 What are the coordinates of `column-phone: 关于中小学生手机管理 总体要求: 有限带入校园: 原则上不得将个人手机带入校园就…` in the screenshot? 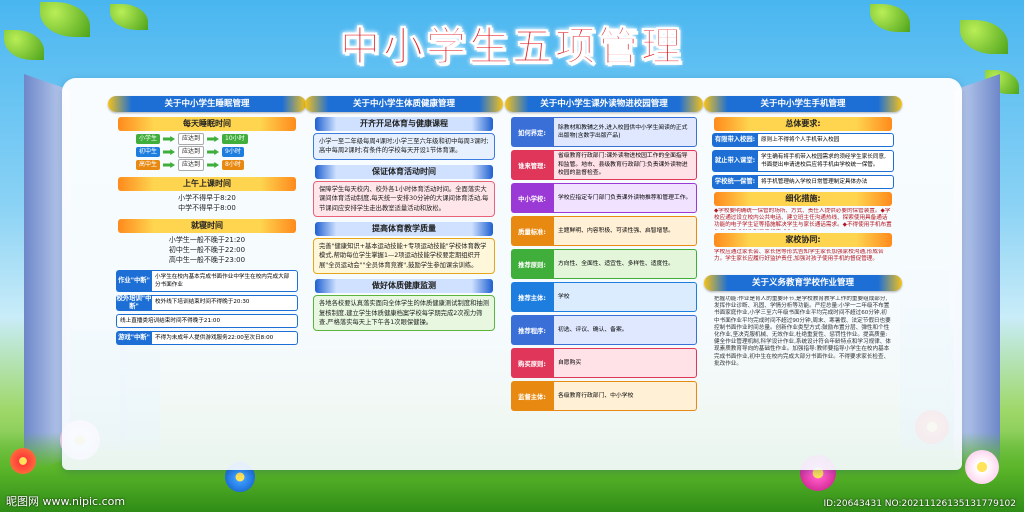 It's located at (803, 281).